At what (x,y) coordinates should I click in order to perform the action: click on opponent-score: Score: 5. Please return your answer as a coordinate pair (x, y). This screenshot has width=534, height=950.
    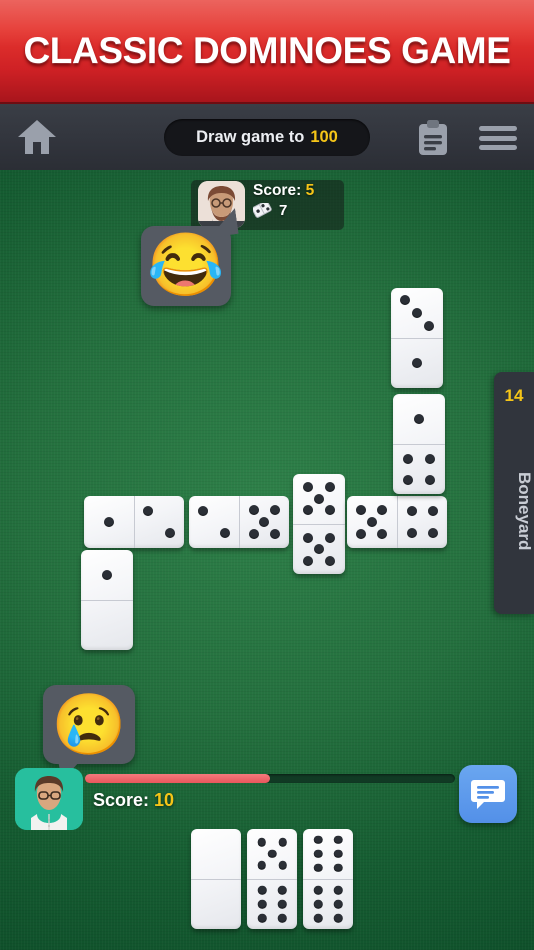
    Looking at the image, I should click on (283, 191).